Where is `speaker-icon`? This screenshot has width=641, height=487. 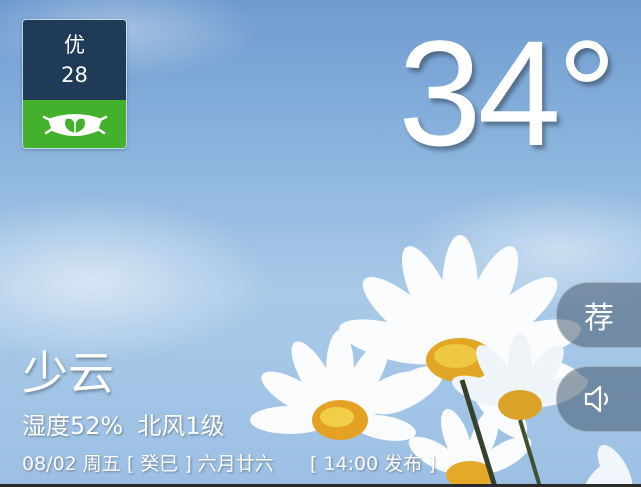
speaker-icon is located at coordinates (596, 399).